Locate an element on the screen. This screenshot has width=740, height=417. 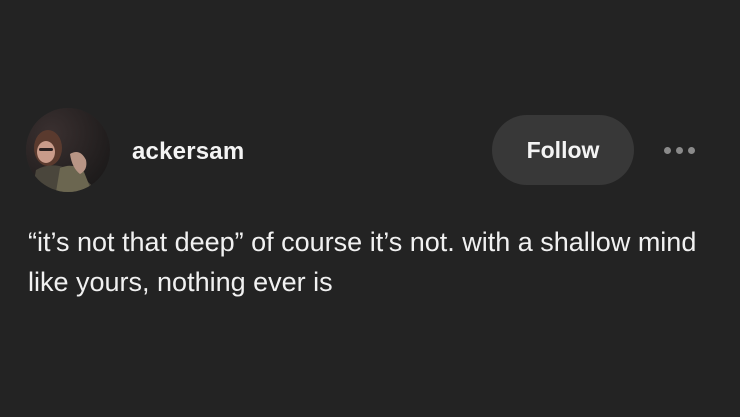
more-options-button is located at coordinates (679, 150).